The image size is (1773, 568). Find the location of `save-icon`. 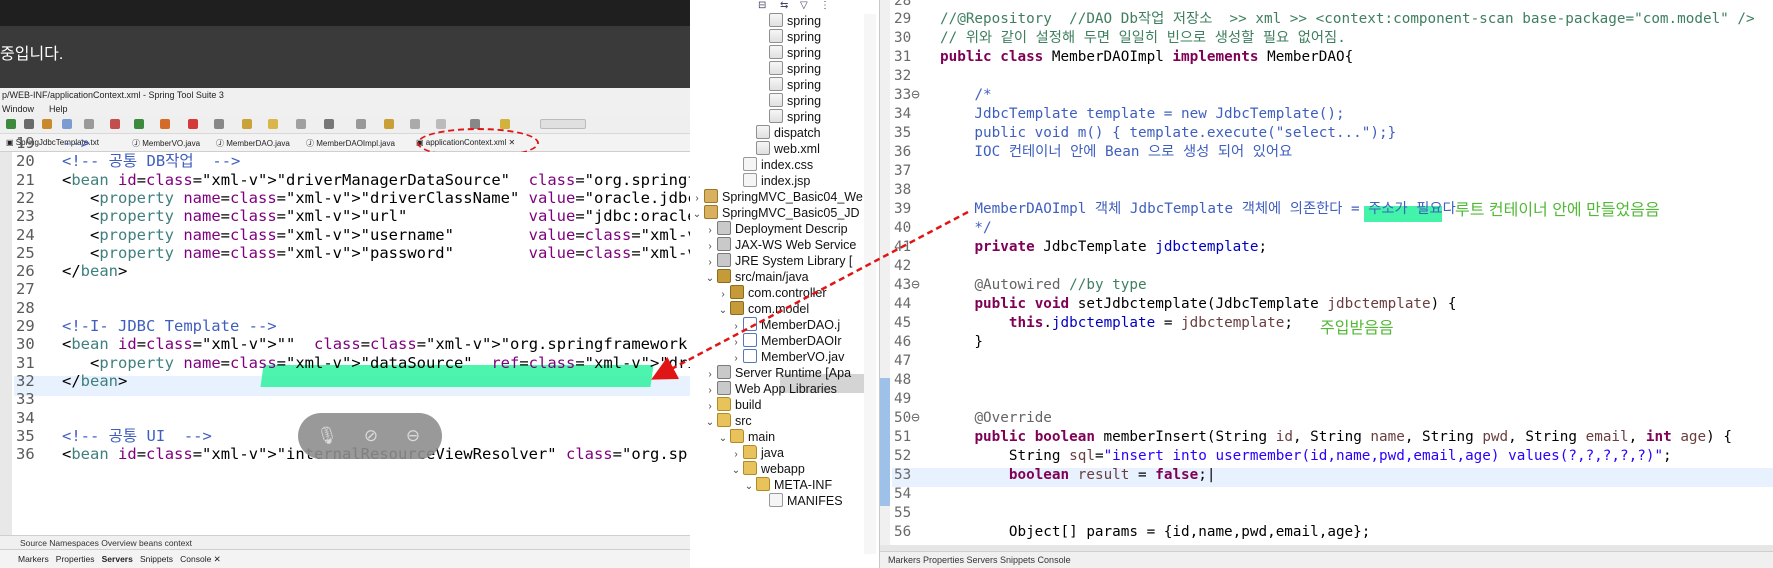

save-icon is located at coordinates (89, 124).